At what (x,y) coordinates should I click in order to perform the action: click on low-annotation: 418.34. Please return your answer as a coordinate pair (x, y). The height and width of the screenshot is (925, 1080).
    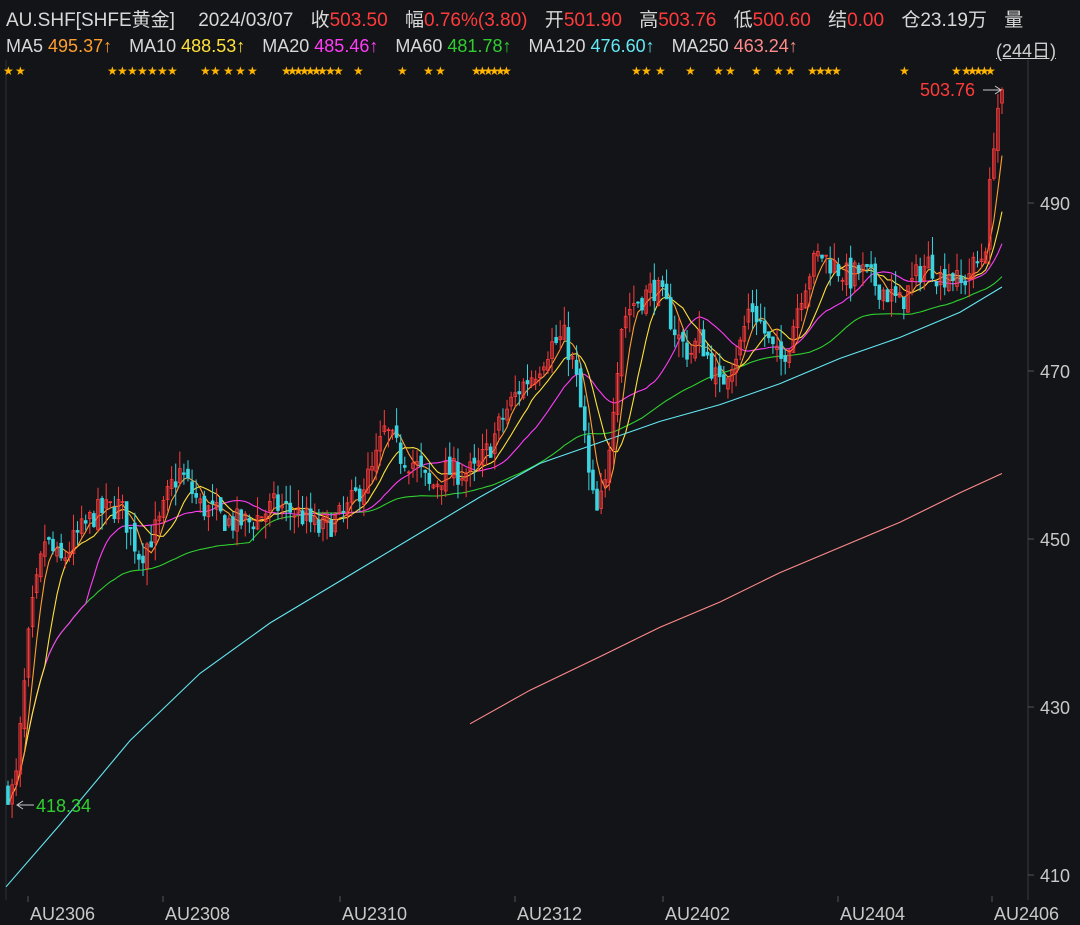
    Looking at the image, I should click on (53, 806).